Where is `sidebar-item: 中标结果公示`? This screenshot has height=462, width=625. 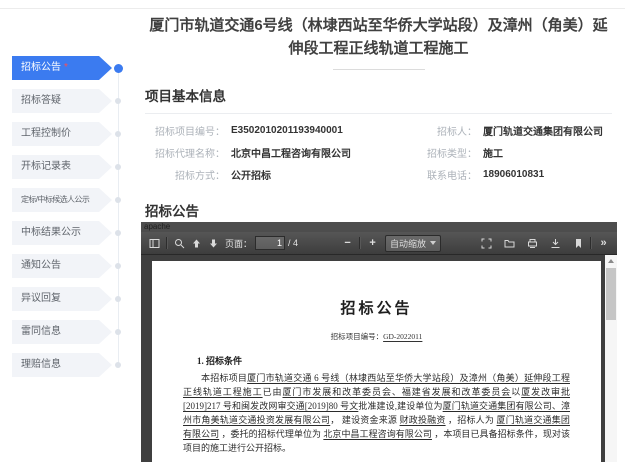
sidebar-item: 中标结果公示 is located at coordinates (62, 233).